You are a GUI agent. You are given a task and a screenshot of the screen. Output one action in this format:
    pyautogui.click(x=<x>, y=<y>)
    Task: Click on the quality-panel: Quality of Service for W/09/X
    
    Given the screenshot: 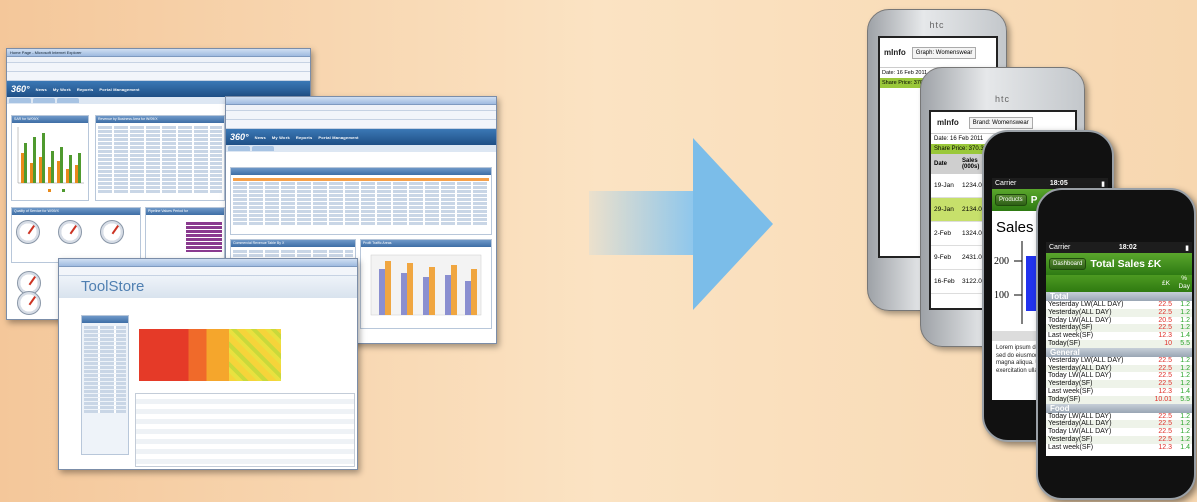 What is the action you would take?
    pyautogui.click(x=76, y=235)
    